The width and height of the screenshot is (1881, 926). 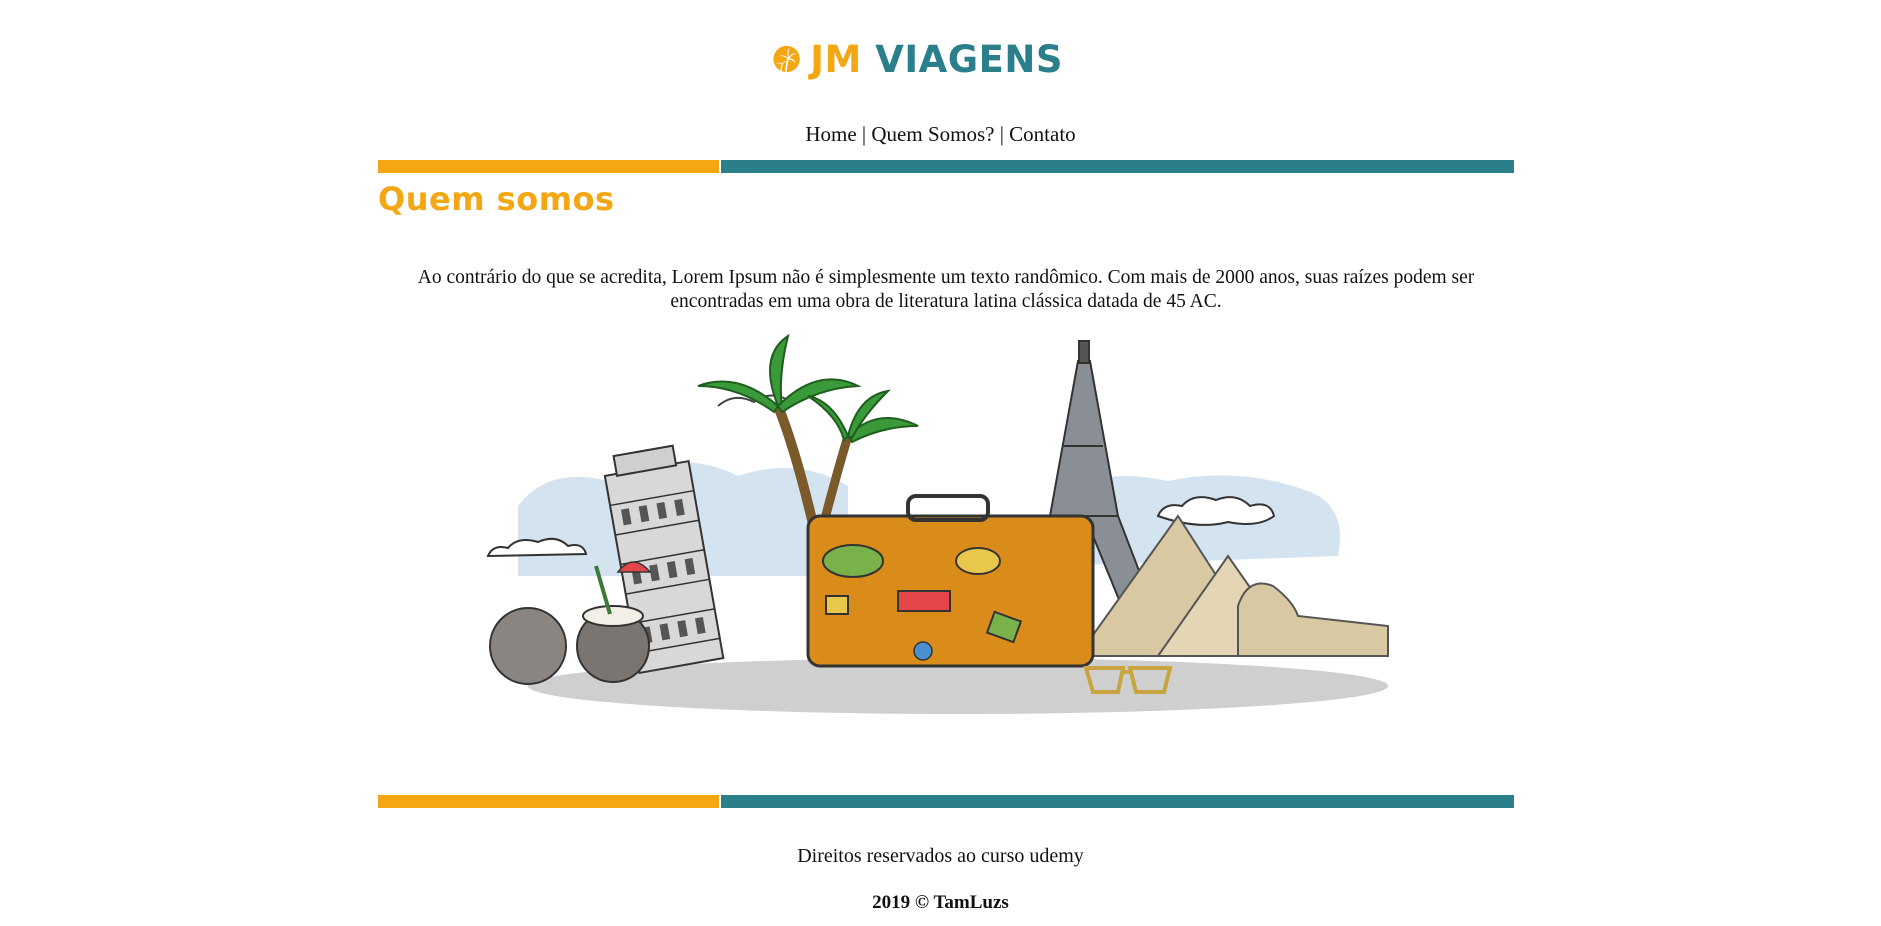 What do you see at coordinates (932, 134) in the screenshot?
I see `nav-link-quem-somos: Quem Somos?` at bounding box center [932, 134].